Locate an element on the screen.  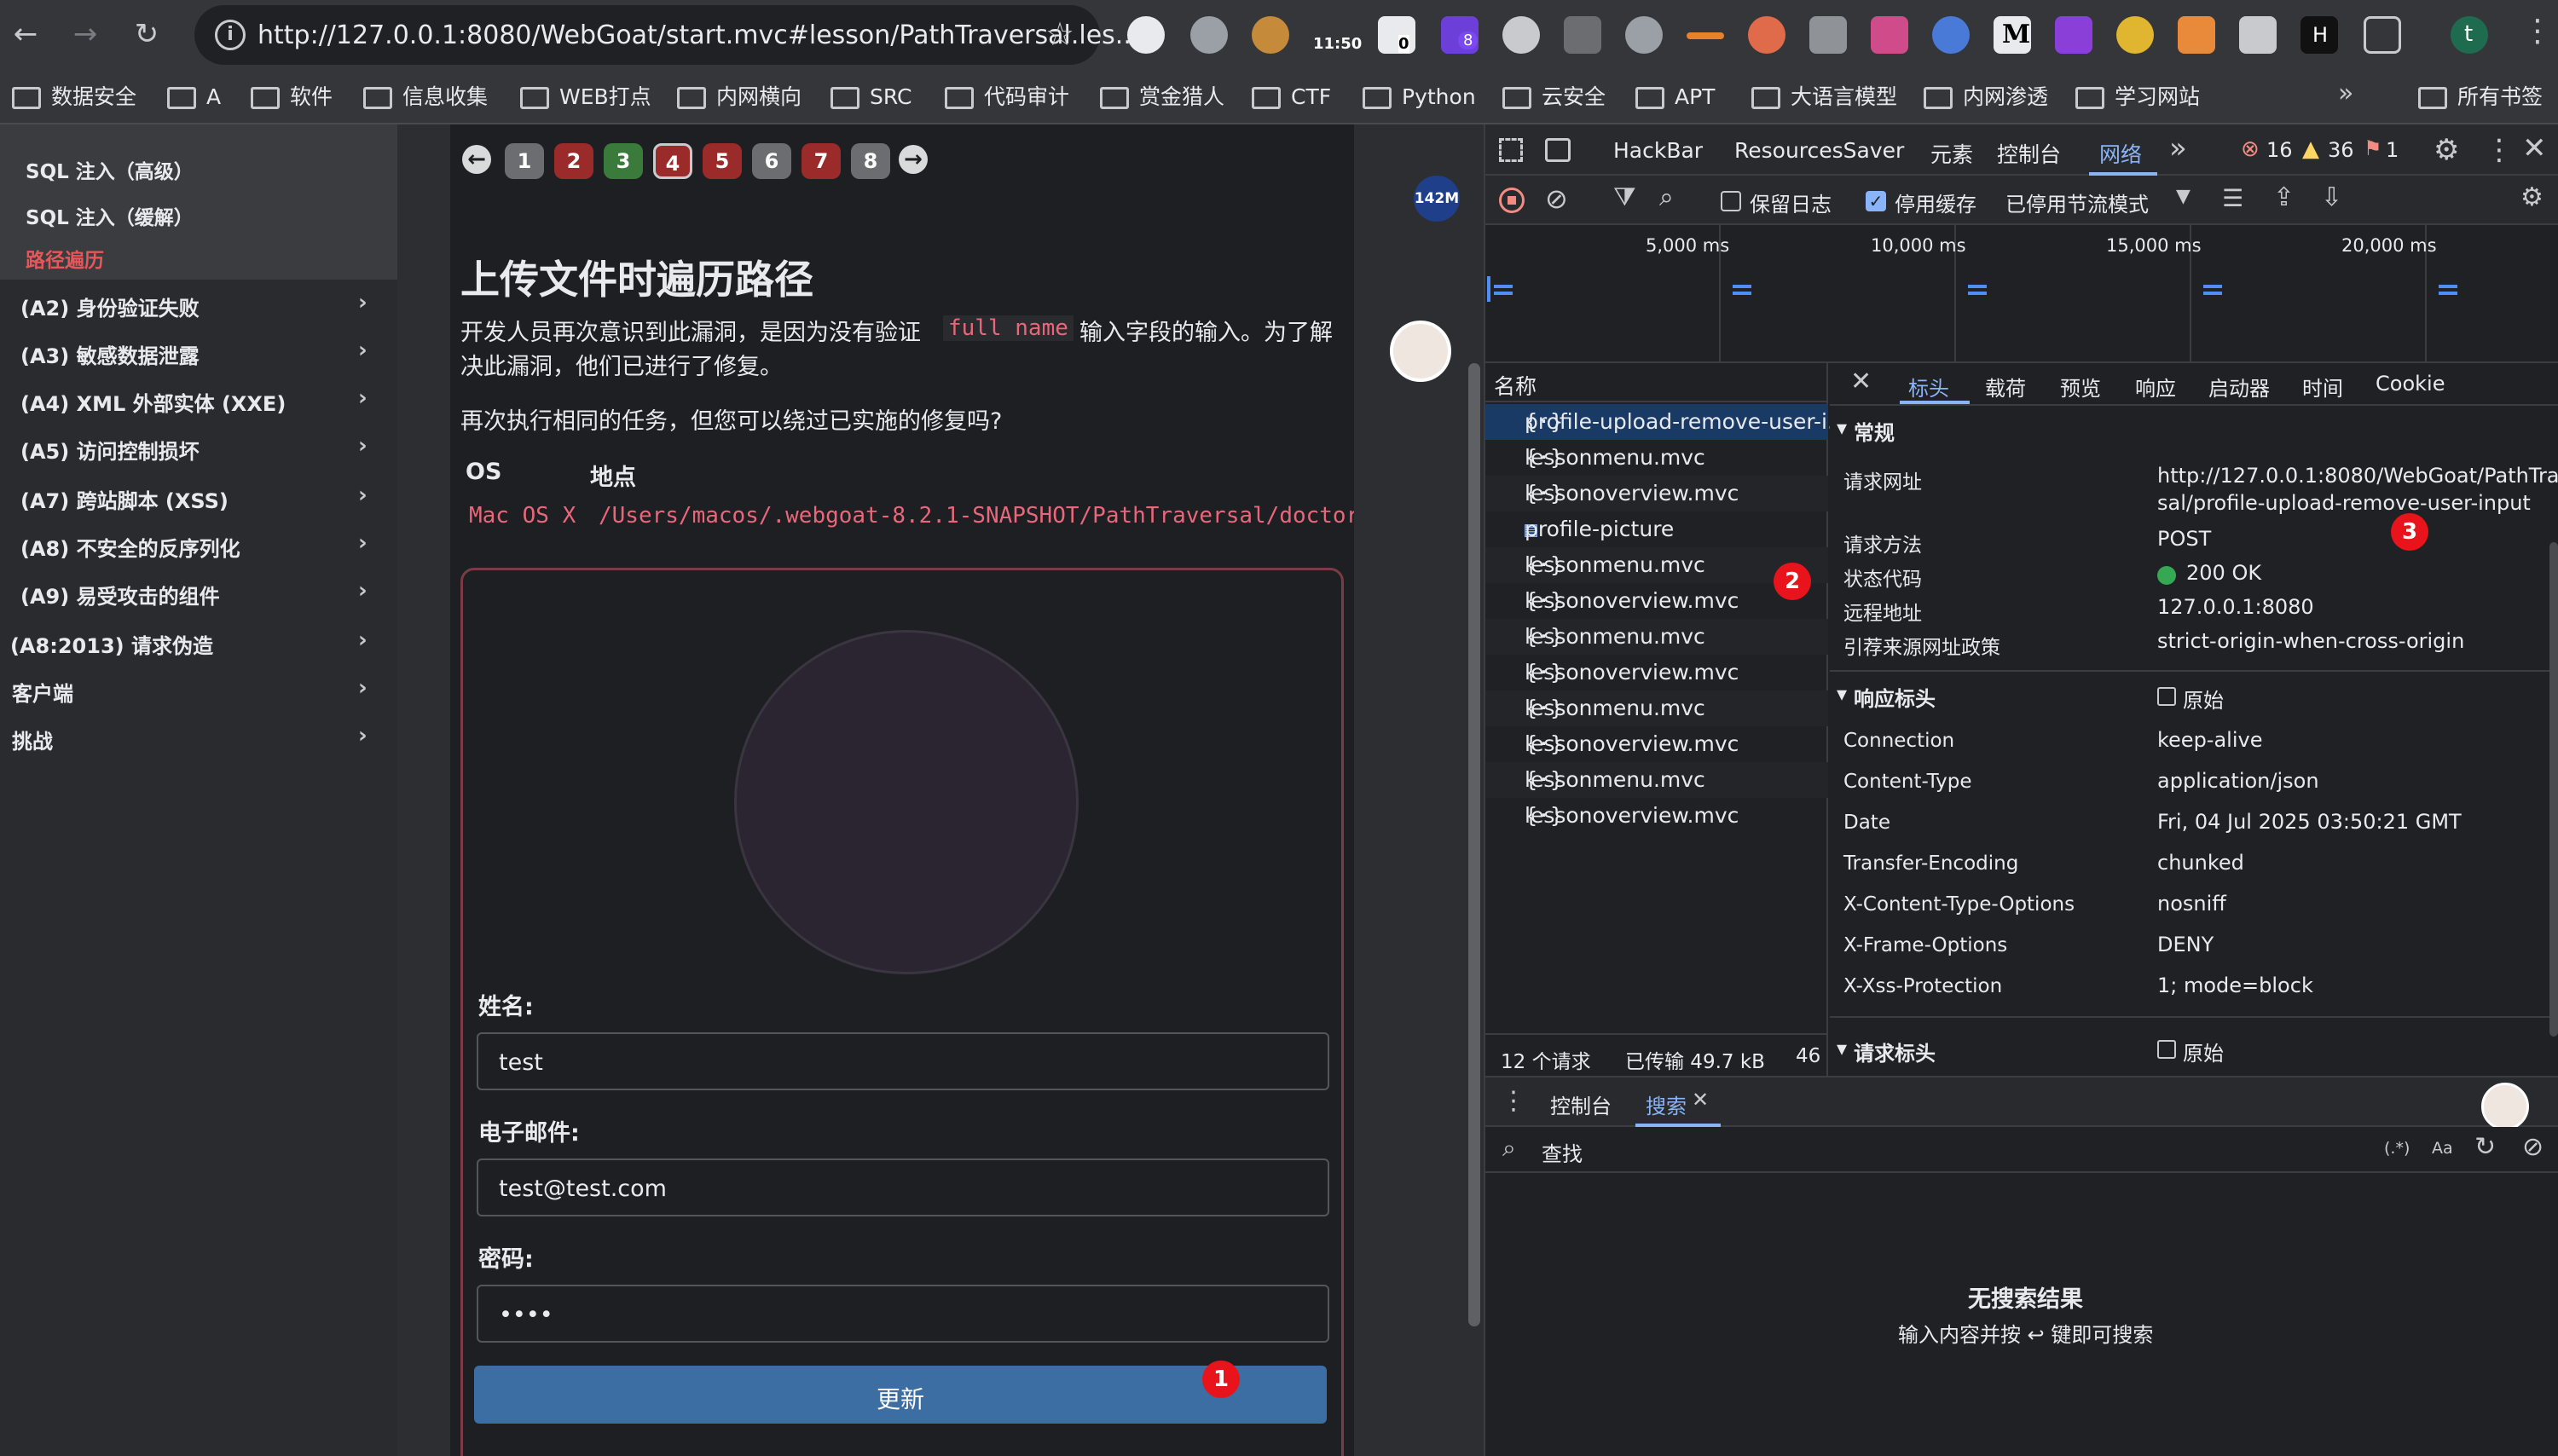
extensions-puzzle-icon is located at coordinates (2382, 35).